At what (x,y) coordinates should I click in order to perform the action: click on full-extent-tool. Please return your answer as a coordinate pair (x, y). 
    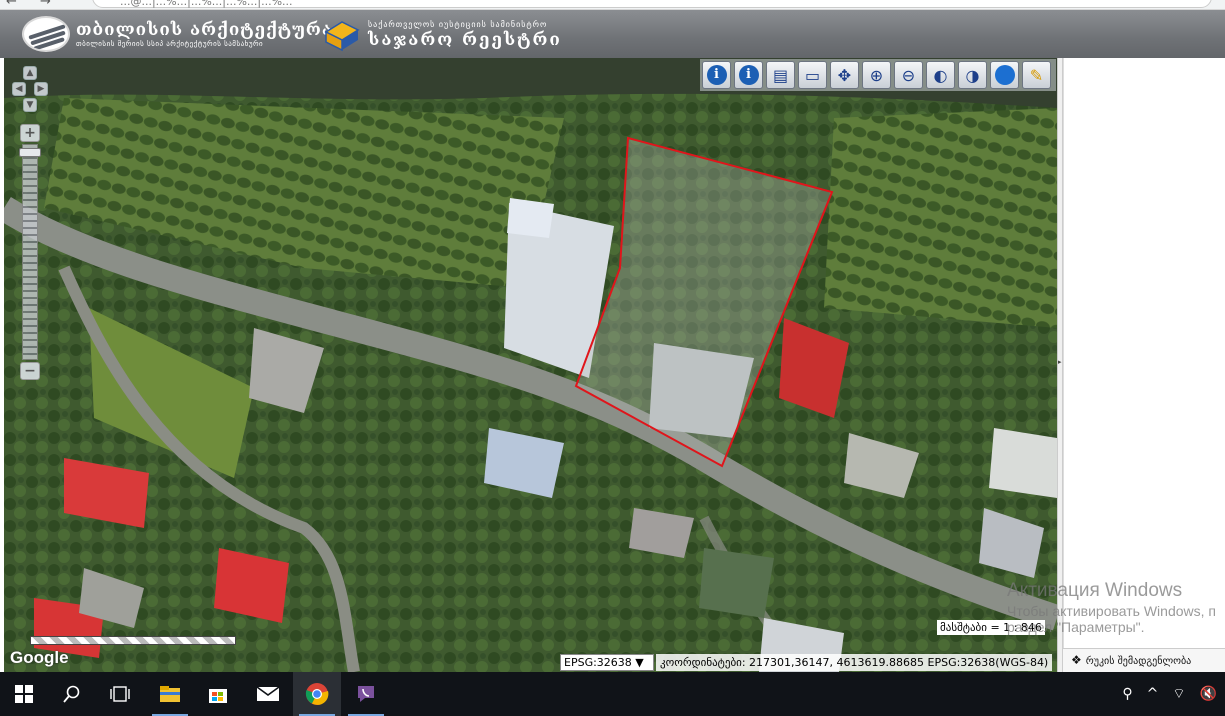
    Looking at the image, I should click on (1004, 75).